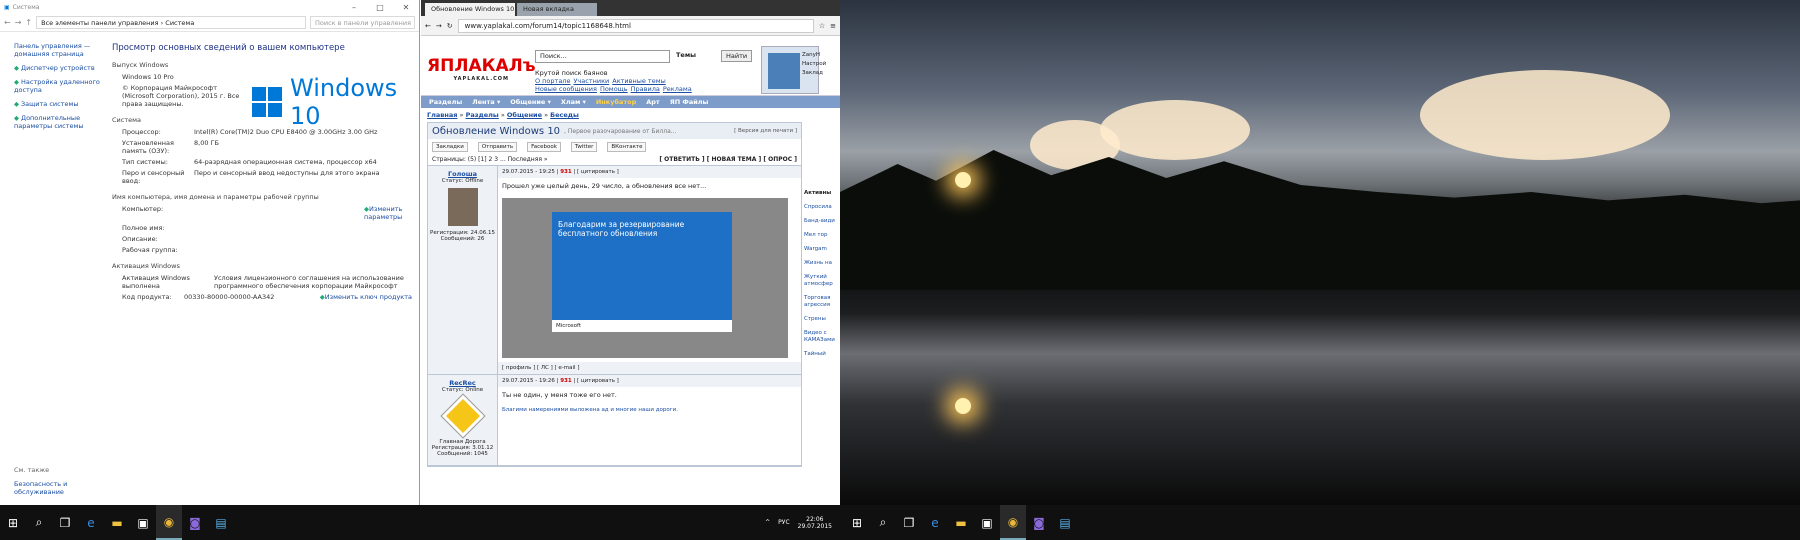 Image resolution: width=1800 pixels, height=540 pixels. What do you see at coordinates (822, 207) in the screenshot?
I see `active-item: Спросила` at bounding box center [822, 207].